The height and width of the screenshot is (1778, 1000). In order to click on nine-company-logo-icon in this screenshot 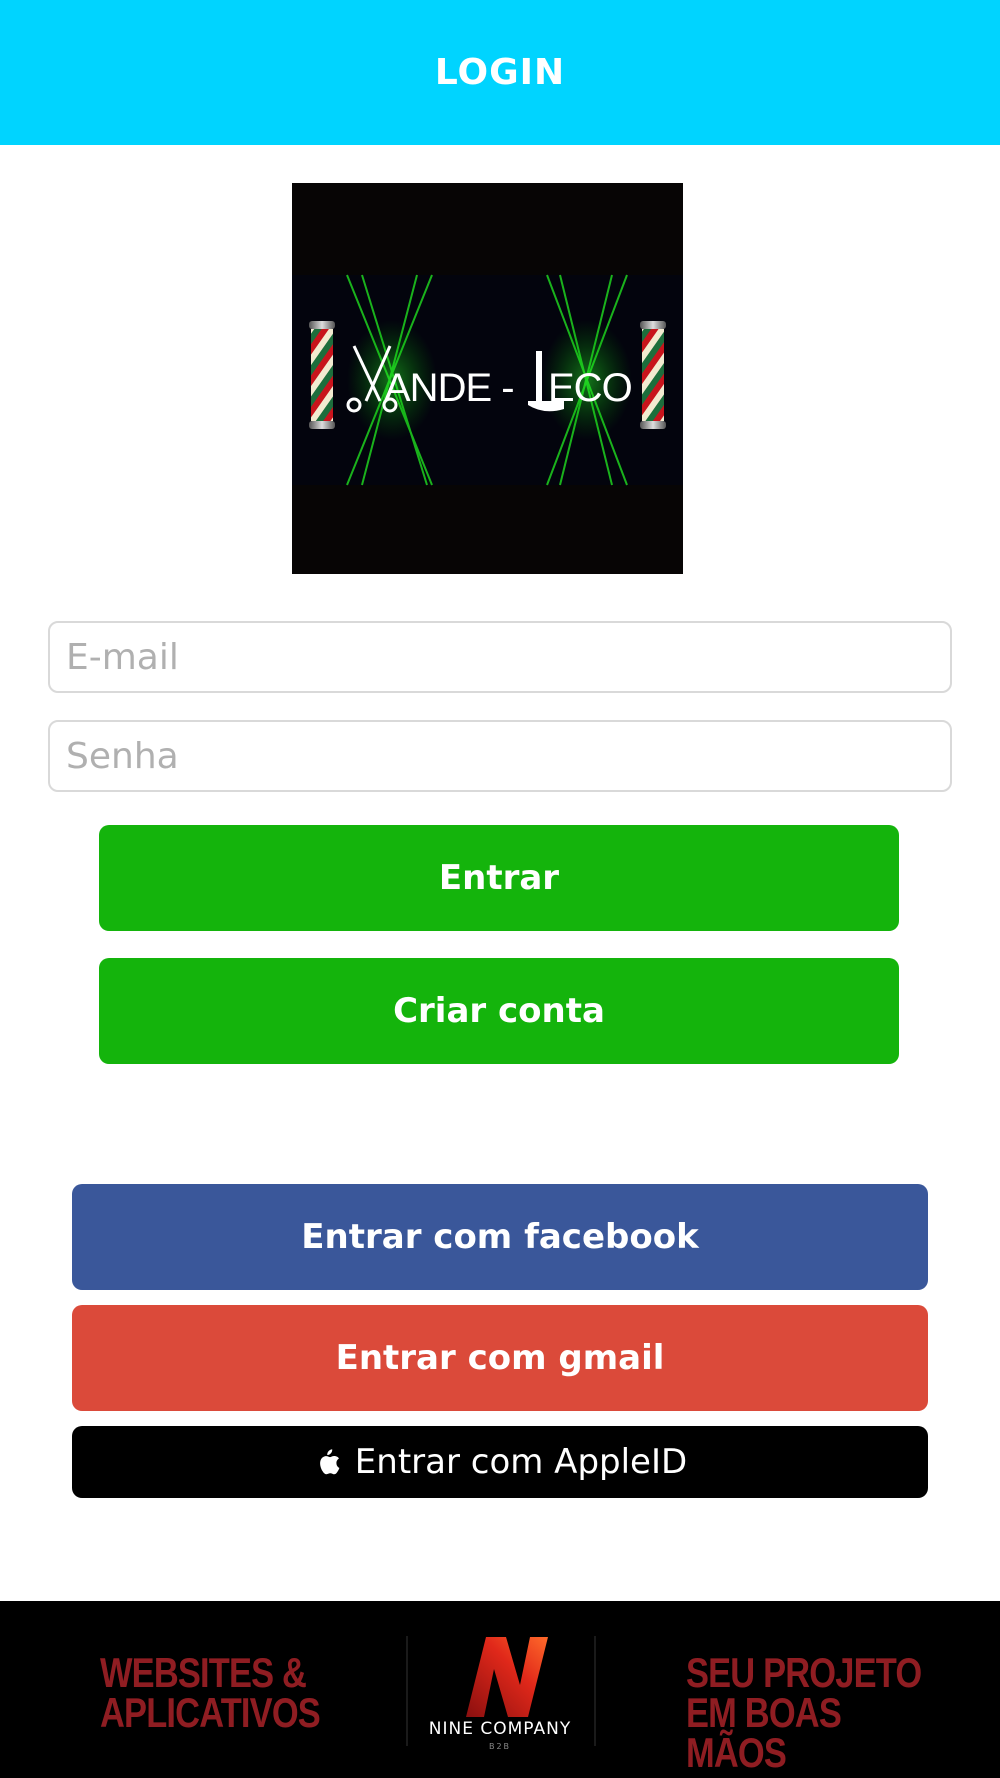, I will do `click(507, 1677)`.